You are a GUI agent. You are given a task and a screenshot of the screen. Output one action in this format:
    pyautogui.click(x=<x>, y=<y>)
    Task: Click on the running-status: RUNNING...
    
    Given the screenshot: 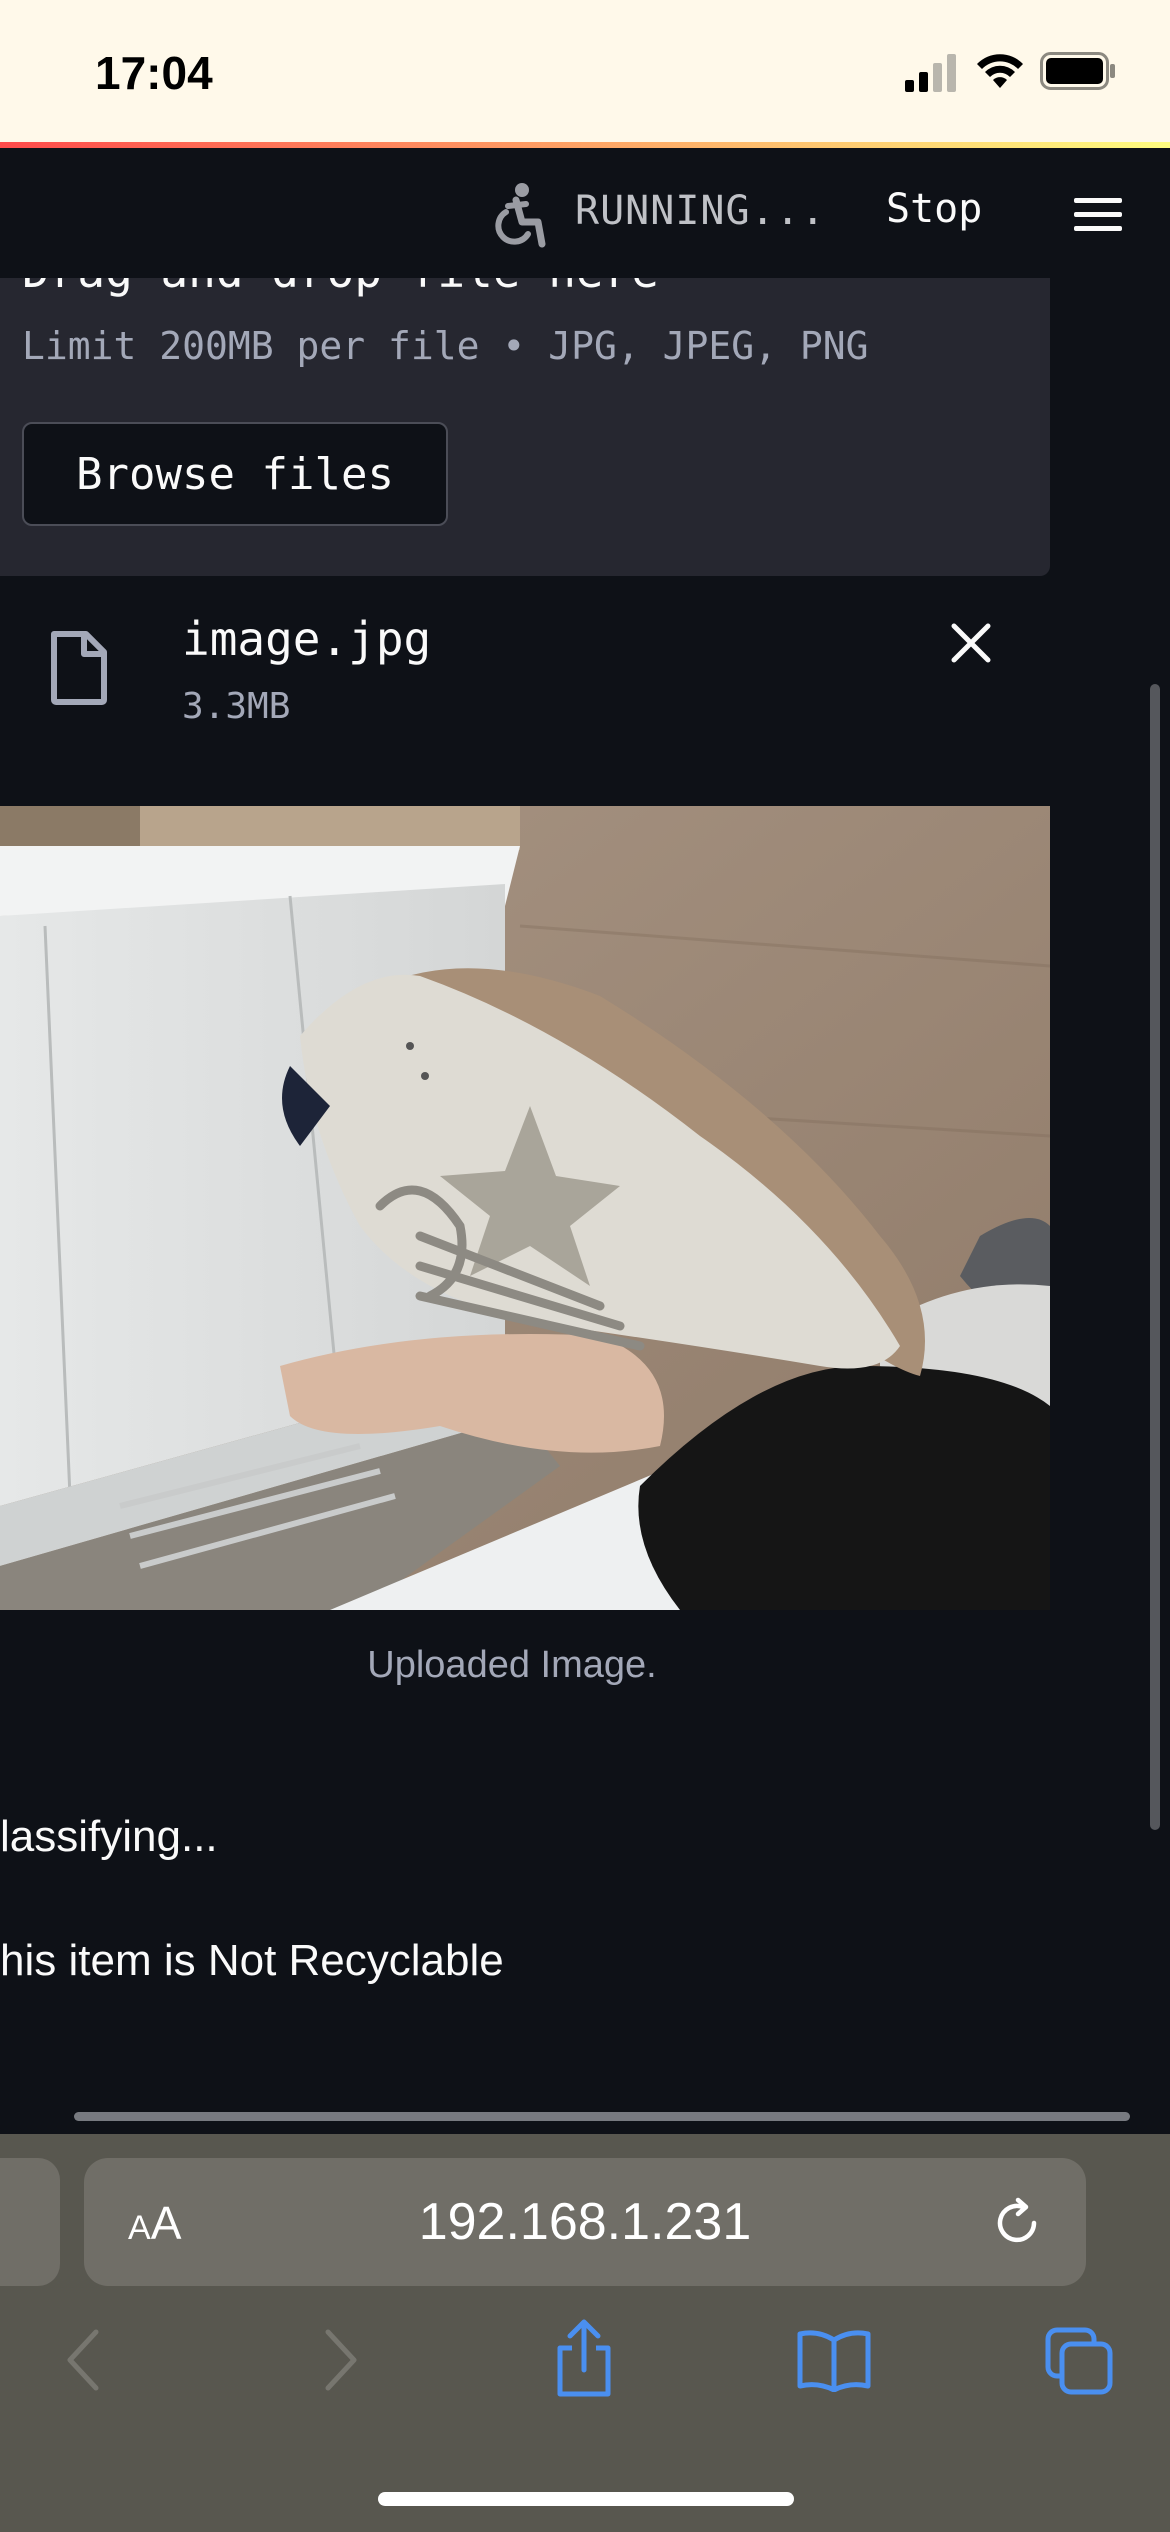 What is the action you would take?
    pyautogui.click(x=700, y=211)
    